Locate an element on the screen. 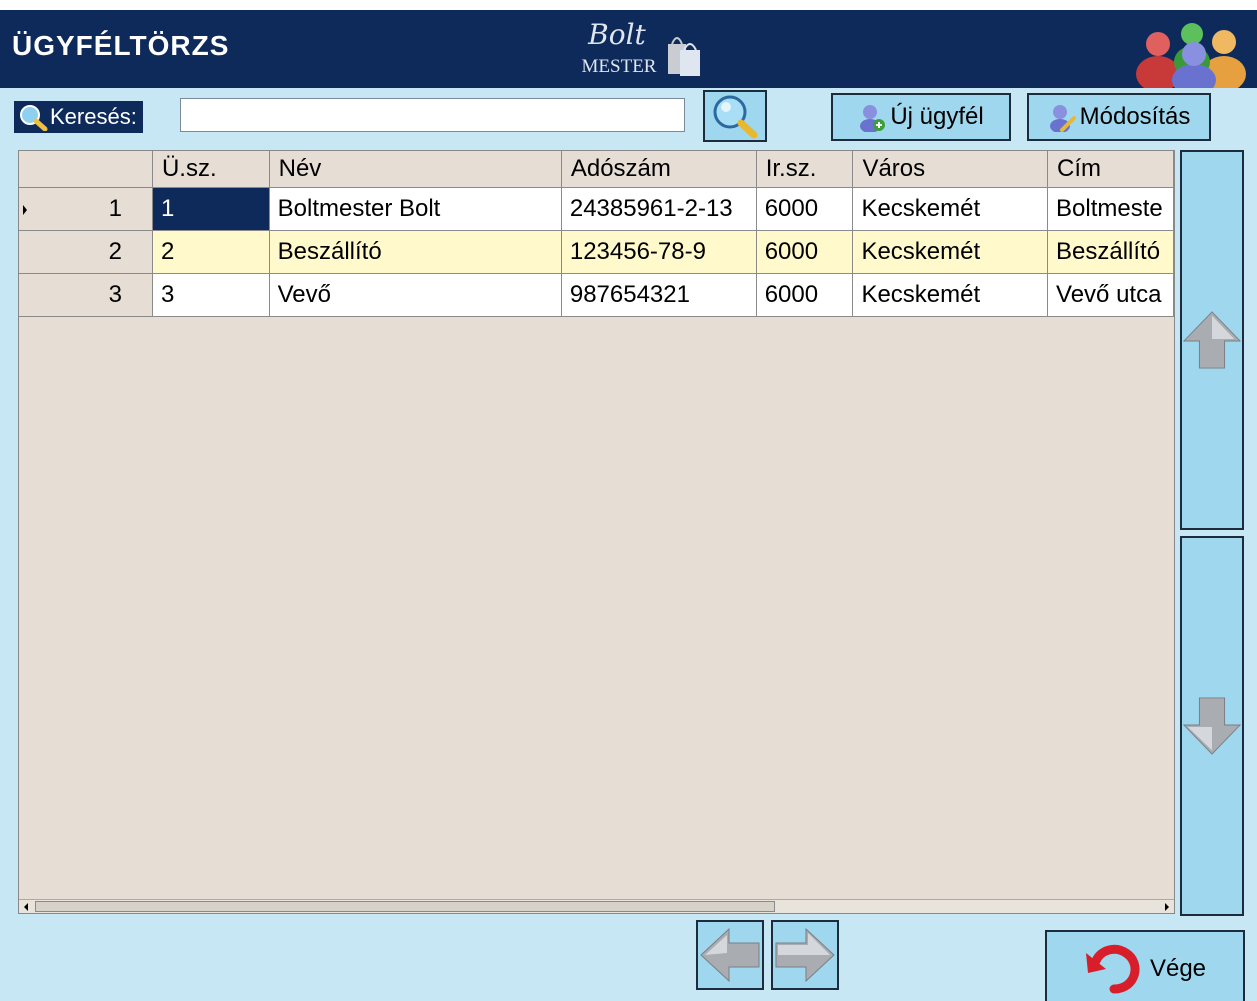 The image size is (1257, 1001). new-customer-button: Új ügyfél is located at coordinates (921, 117).